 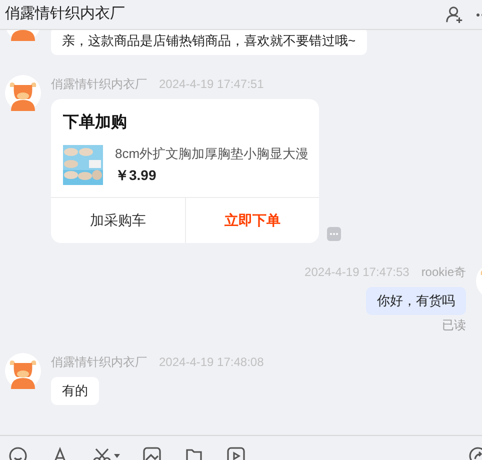 What do you see at coordinates (136, 175) in the screenshot?
I see `product-price: ￥3.99` at bounding box center [136, 175].